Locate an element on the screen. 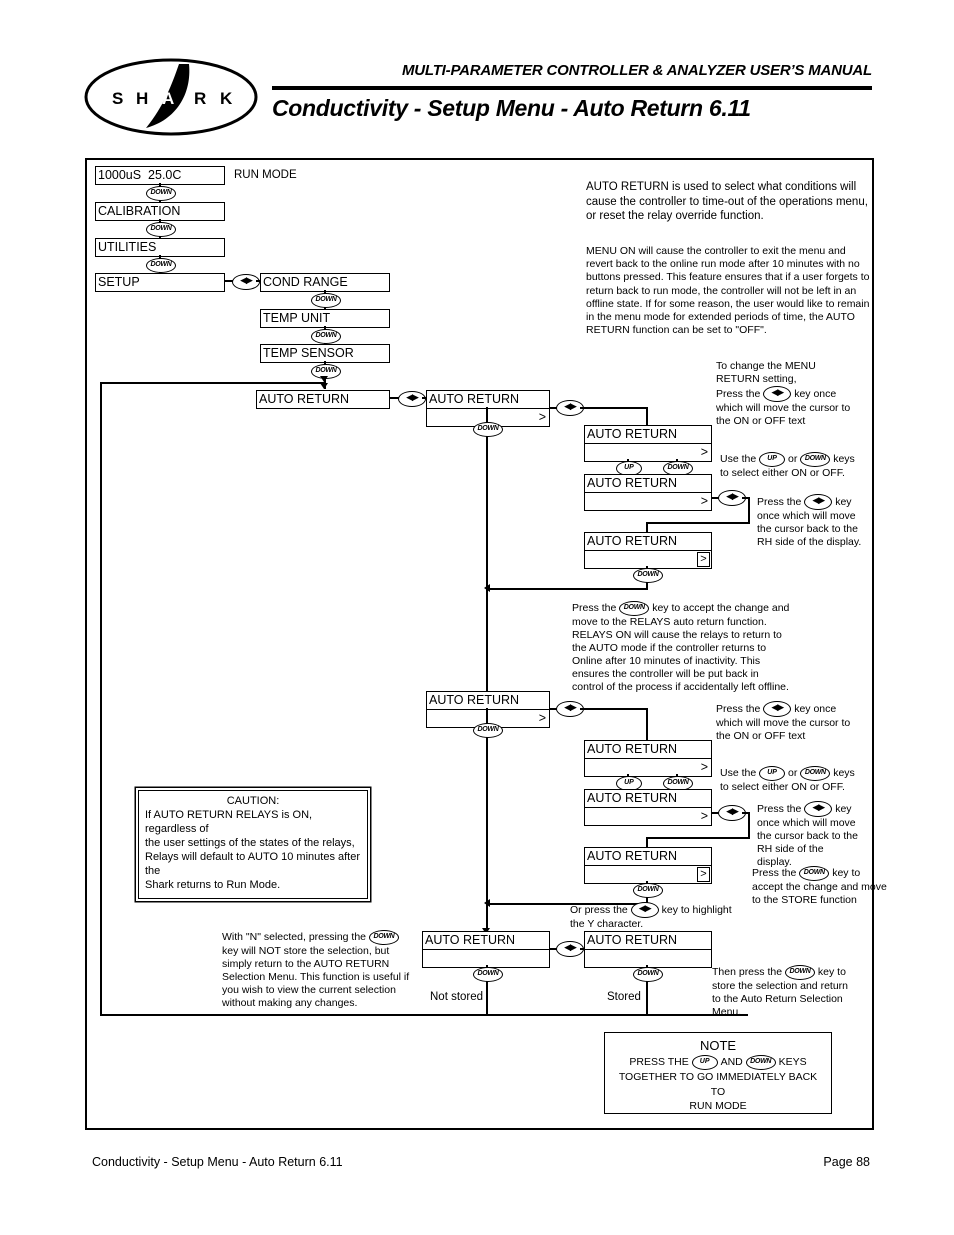 Image resolution: width=954 pixels, height=1235 pixels. line: Press the ◀▶ key once is located at coordinates (801, 394).